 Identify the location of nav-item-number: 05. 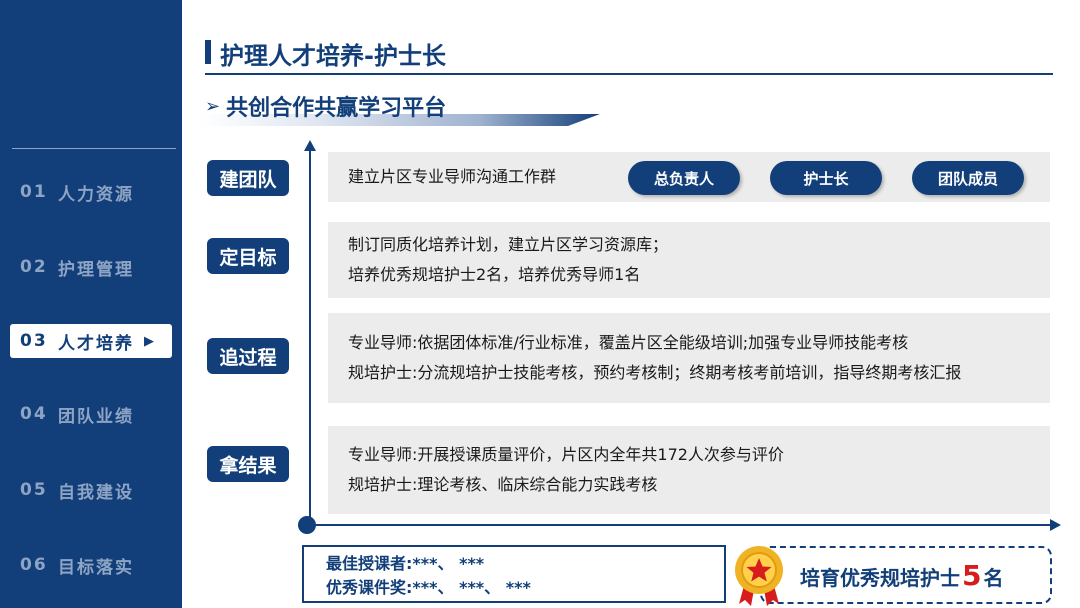
(34, 490).